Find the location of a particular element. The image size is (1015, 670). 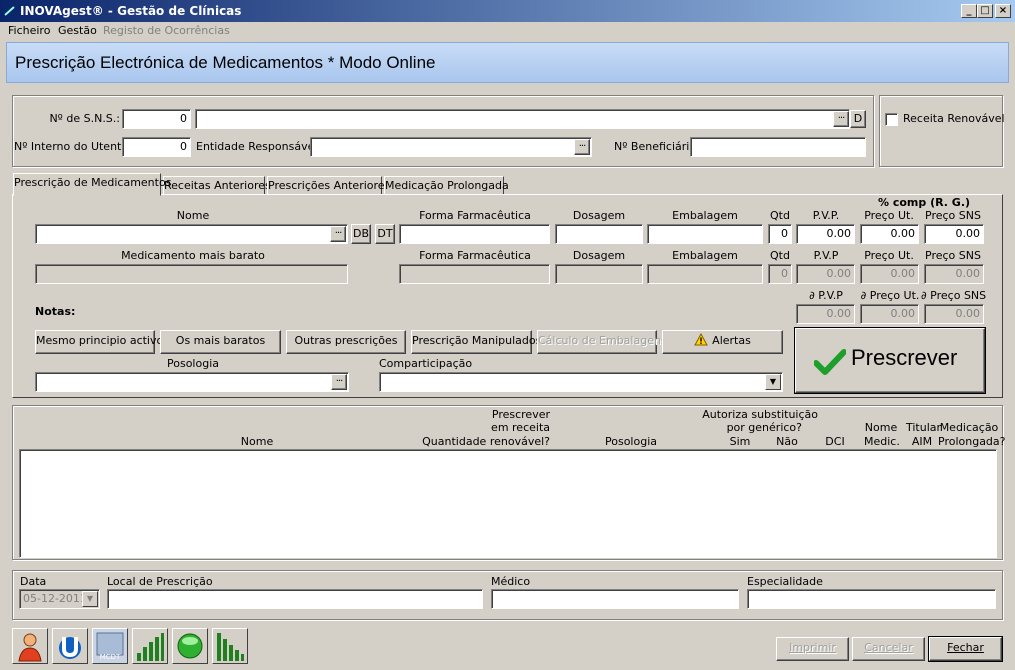

embalagem-label: Embalagem is located at coordinates (705, 215).